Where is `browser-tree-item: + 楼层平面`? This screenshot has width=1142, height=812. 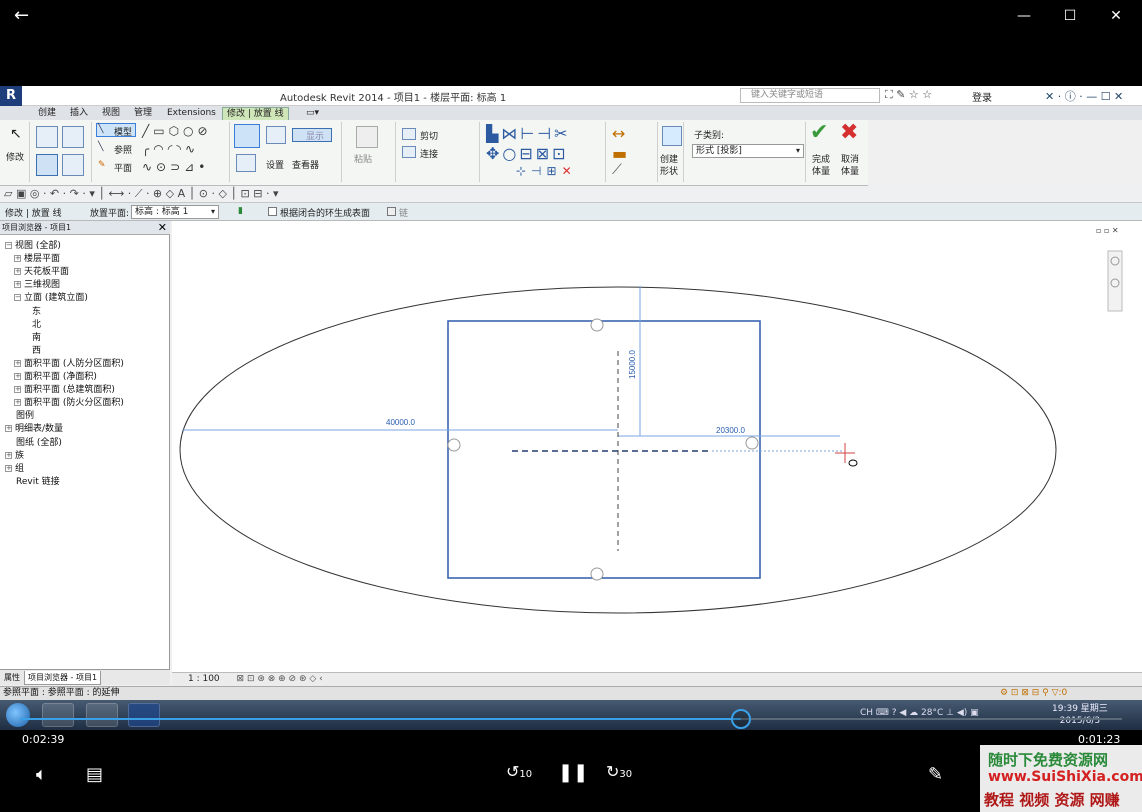 browser-tree-item: + 楼层平面 is located at coordinates (37, 259).